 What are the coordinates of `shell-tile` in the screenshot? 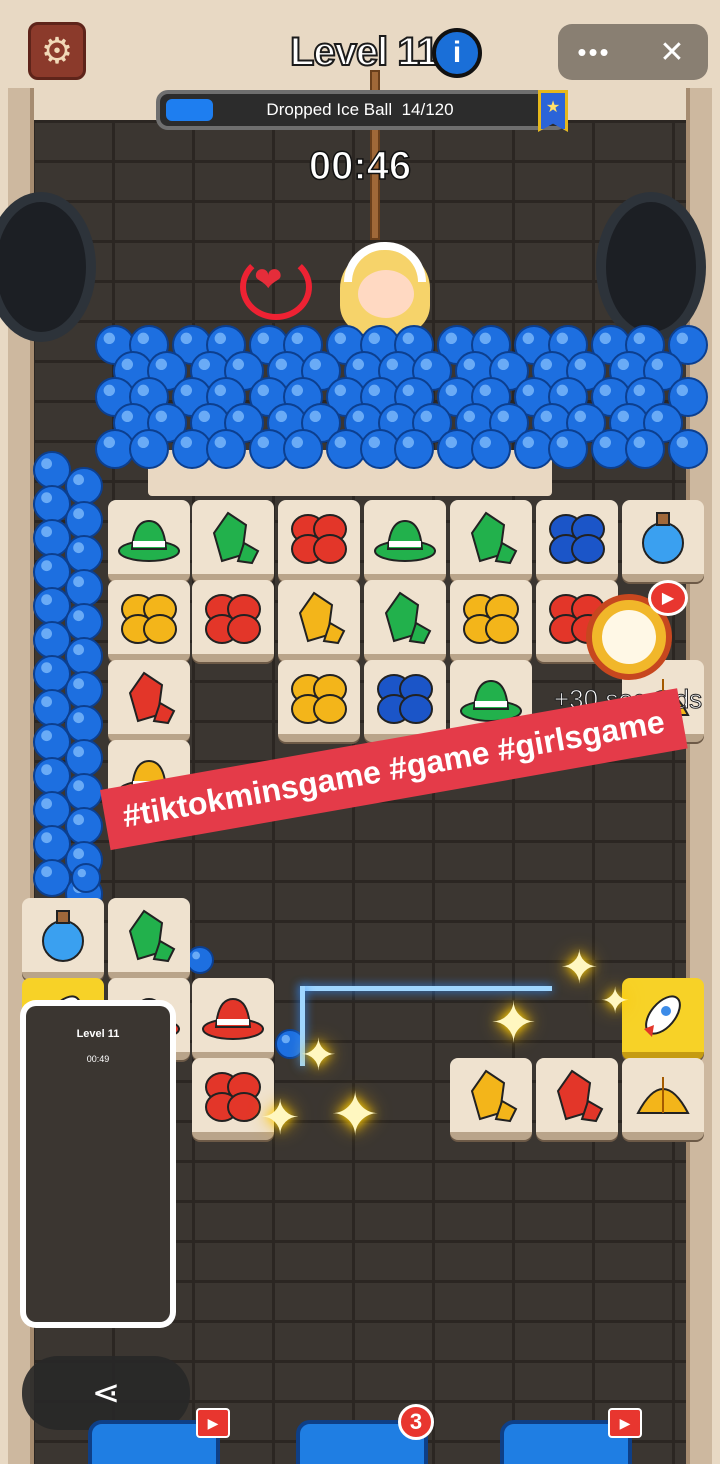 It's located at (663, 1099).